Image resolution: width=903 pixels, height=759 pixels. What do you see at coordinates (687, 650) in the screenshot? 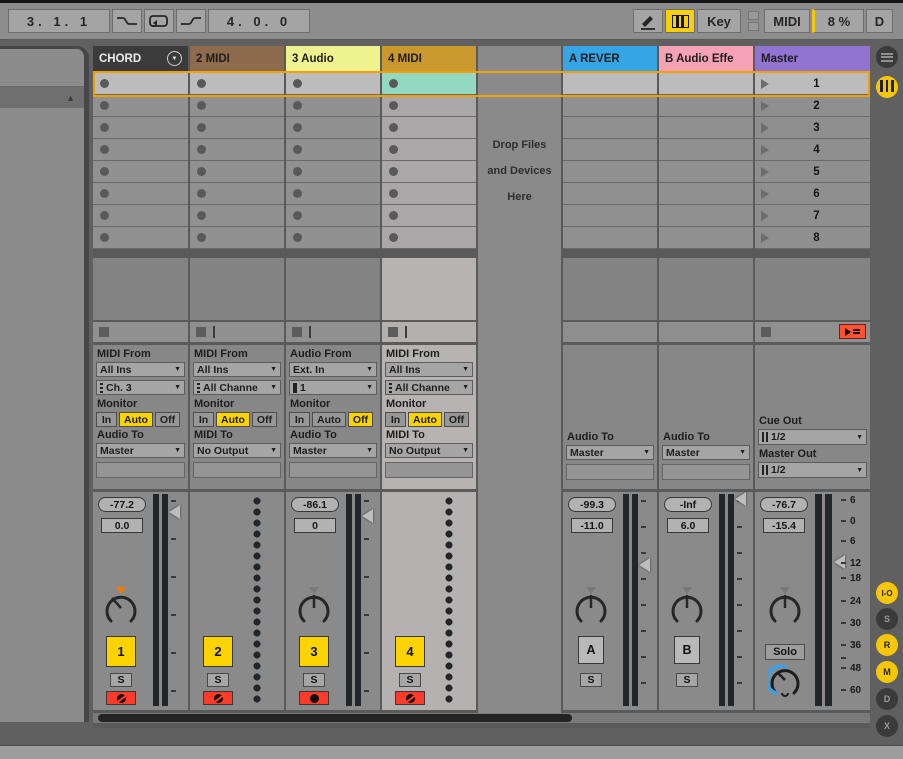
I see `return-activator-button: B` at bounding box center [687, 650].